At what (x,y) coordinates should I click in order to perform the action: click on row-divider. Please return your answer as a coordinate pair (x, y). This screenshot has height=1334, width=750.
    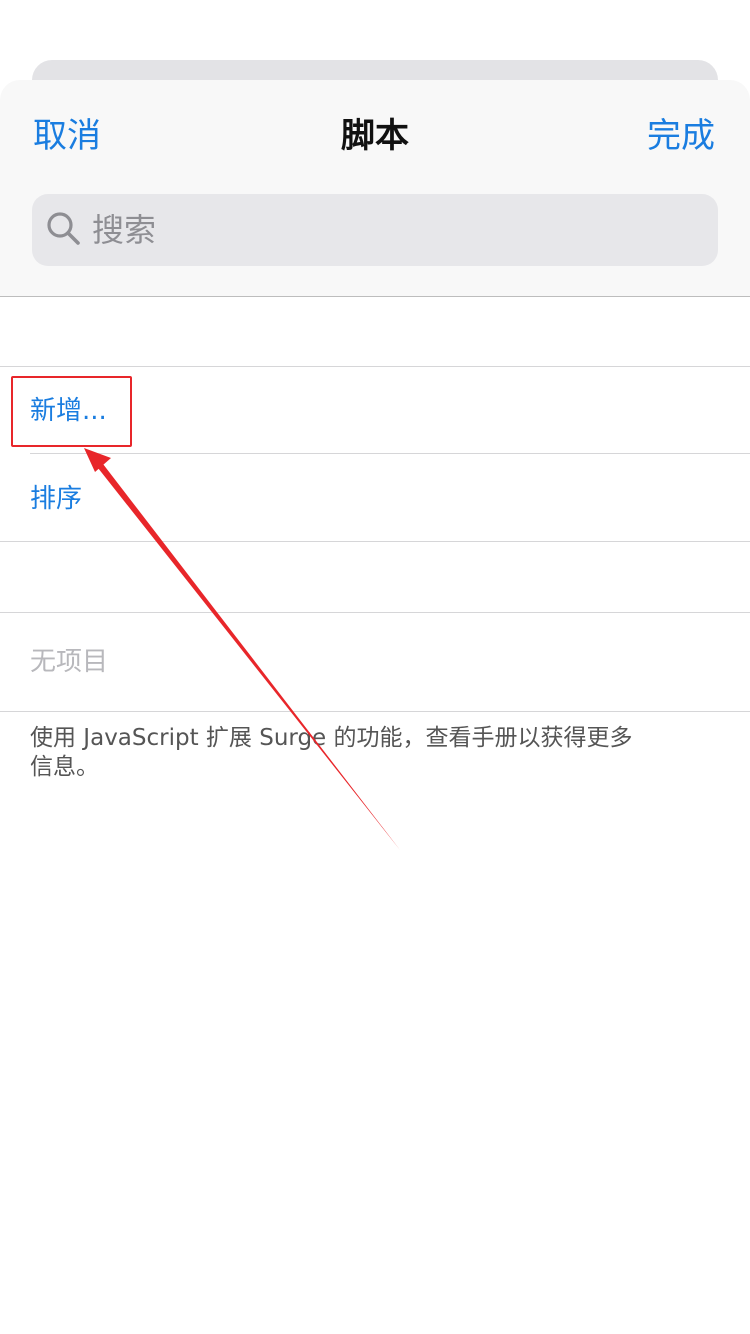
    Looking at the image, I should click on (390, 453).